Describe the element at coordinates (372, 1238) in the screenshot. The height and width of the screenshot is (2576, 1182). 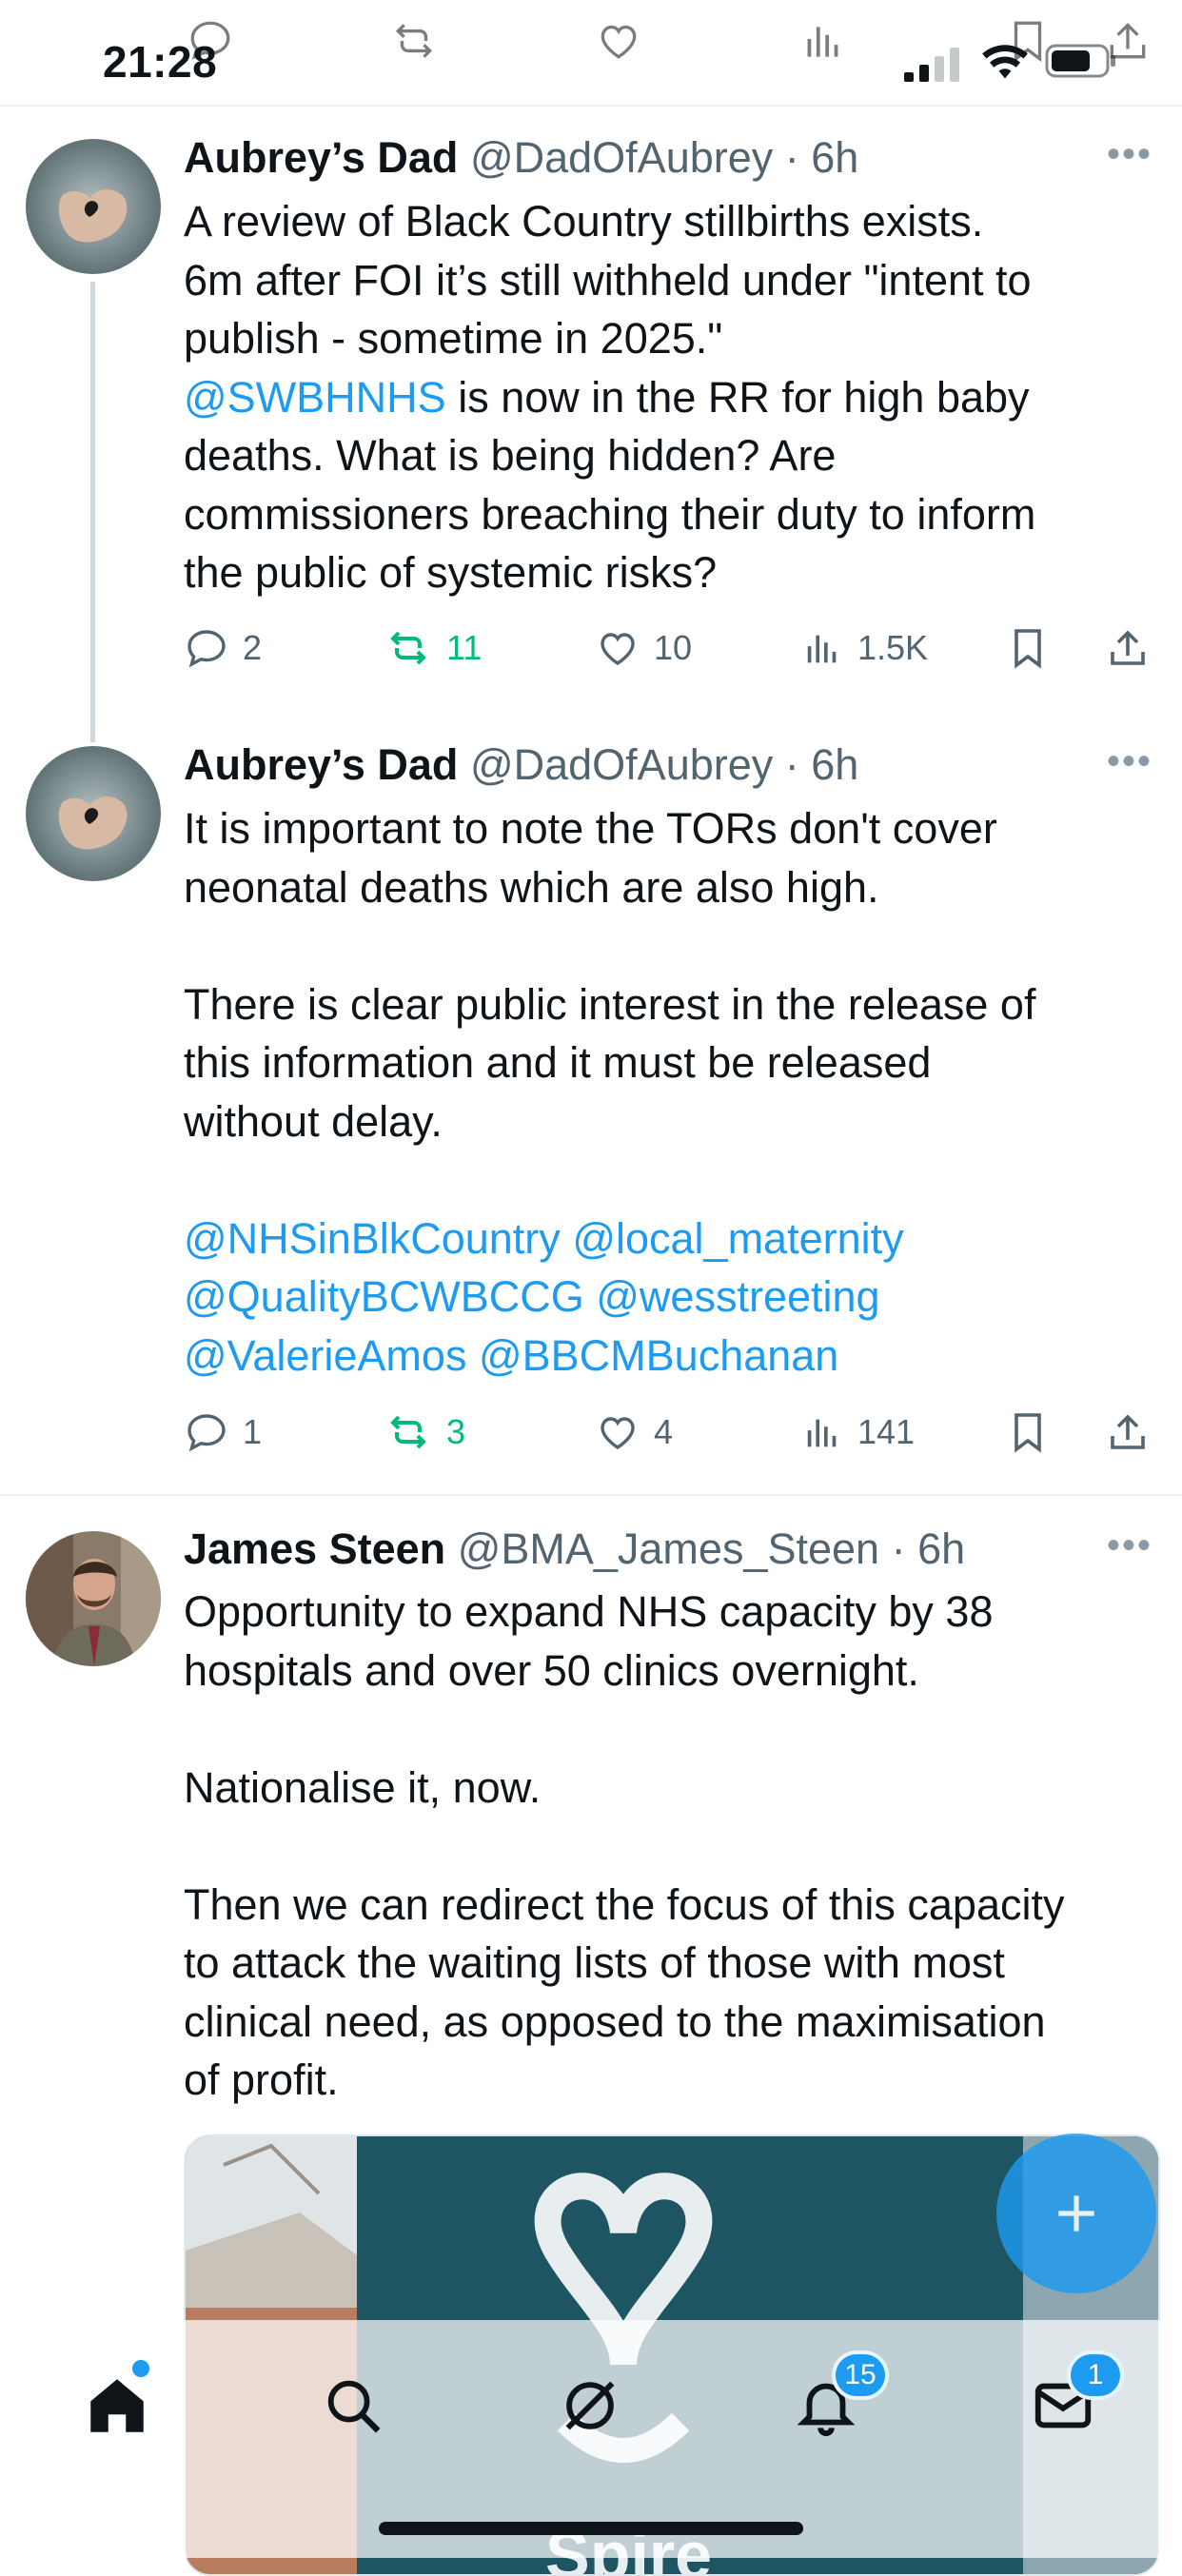
I see `mention-link: @NHSinBlkCountry` at that location.